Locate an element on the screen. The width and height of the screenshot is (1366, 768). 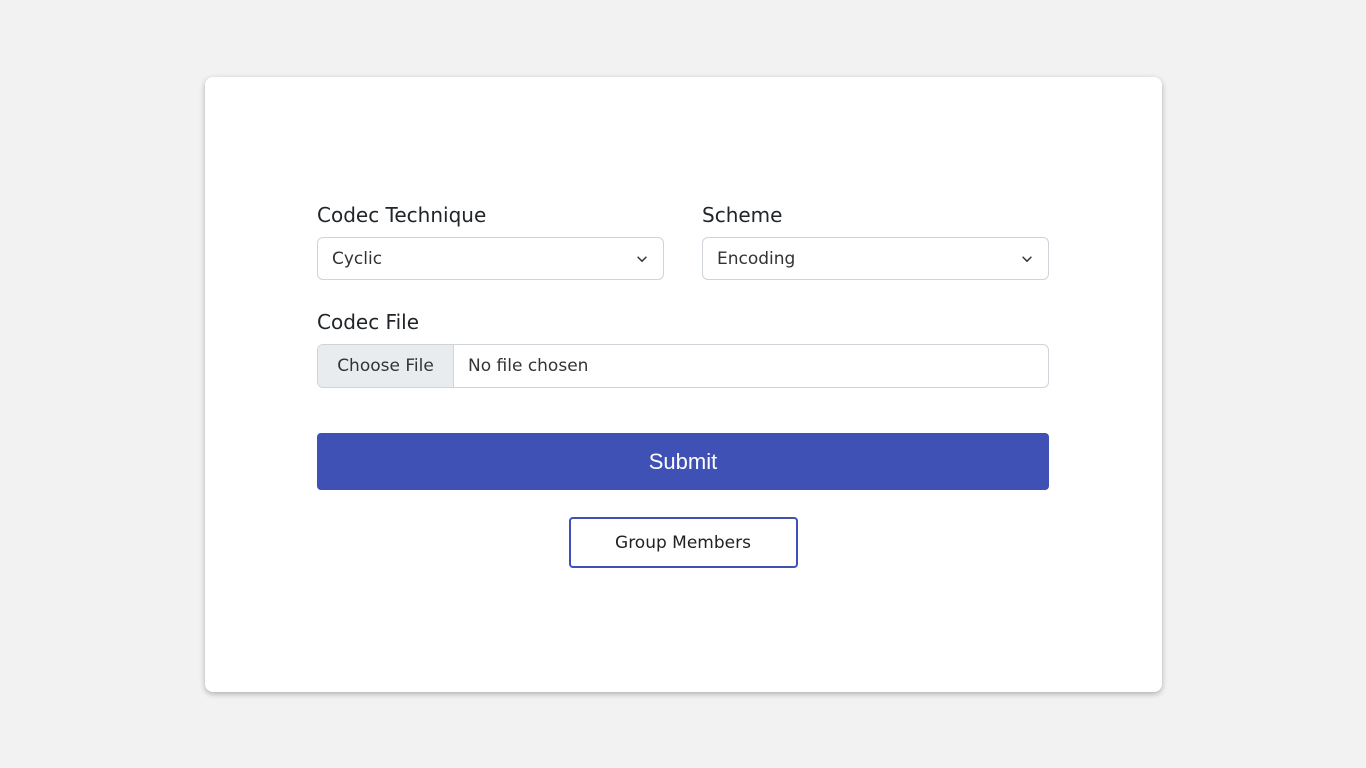
scheme-select: Encoding is located at coordinates (875, 258).